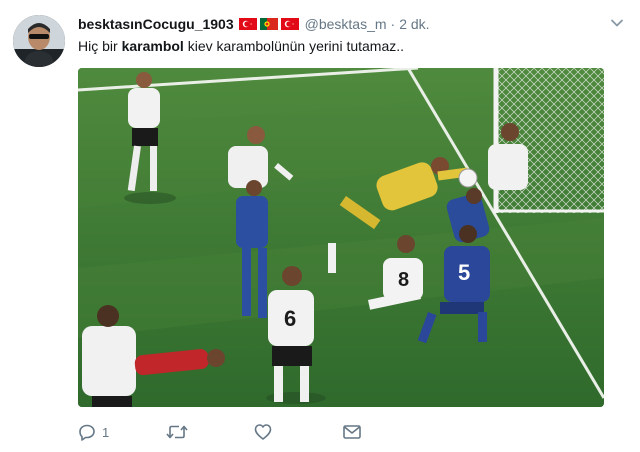  I want to click on tweet-text-start: Hiç bir, so click(100, 46).